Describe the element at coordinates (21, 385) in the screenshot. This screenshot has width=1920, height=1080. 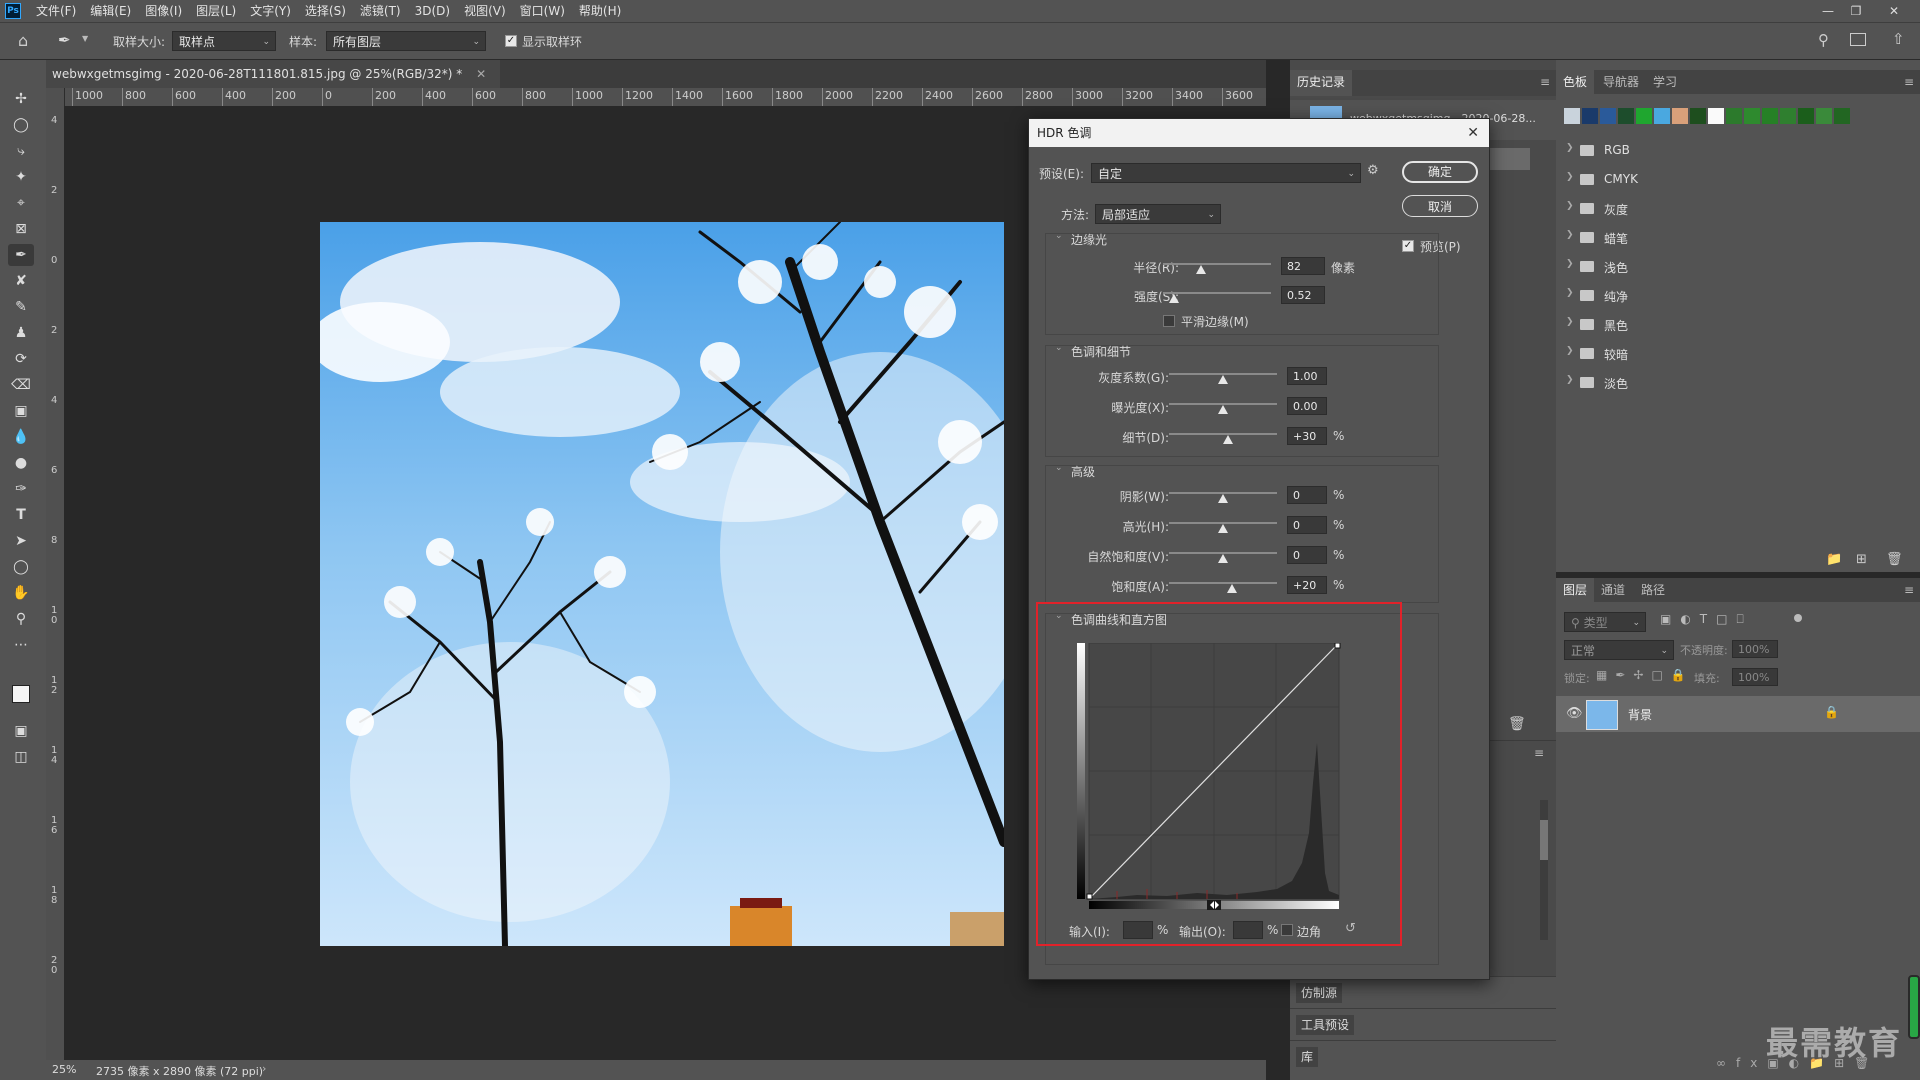
I see `eraser-tool-icon: ⌫` at that location.